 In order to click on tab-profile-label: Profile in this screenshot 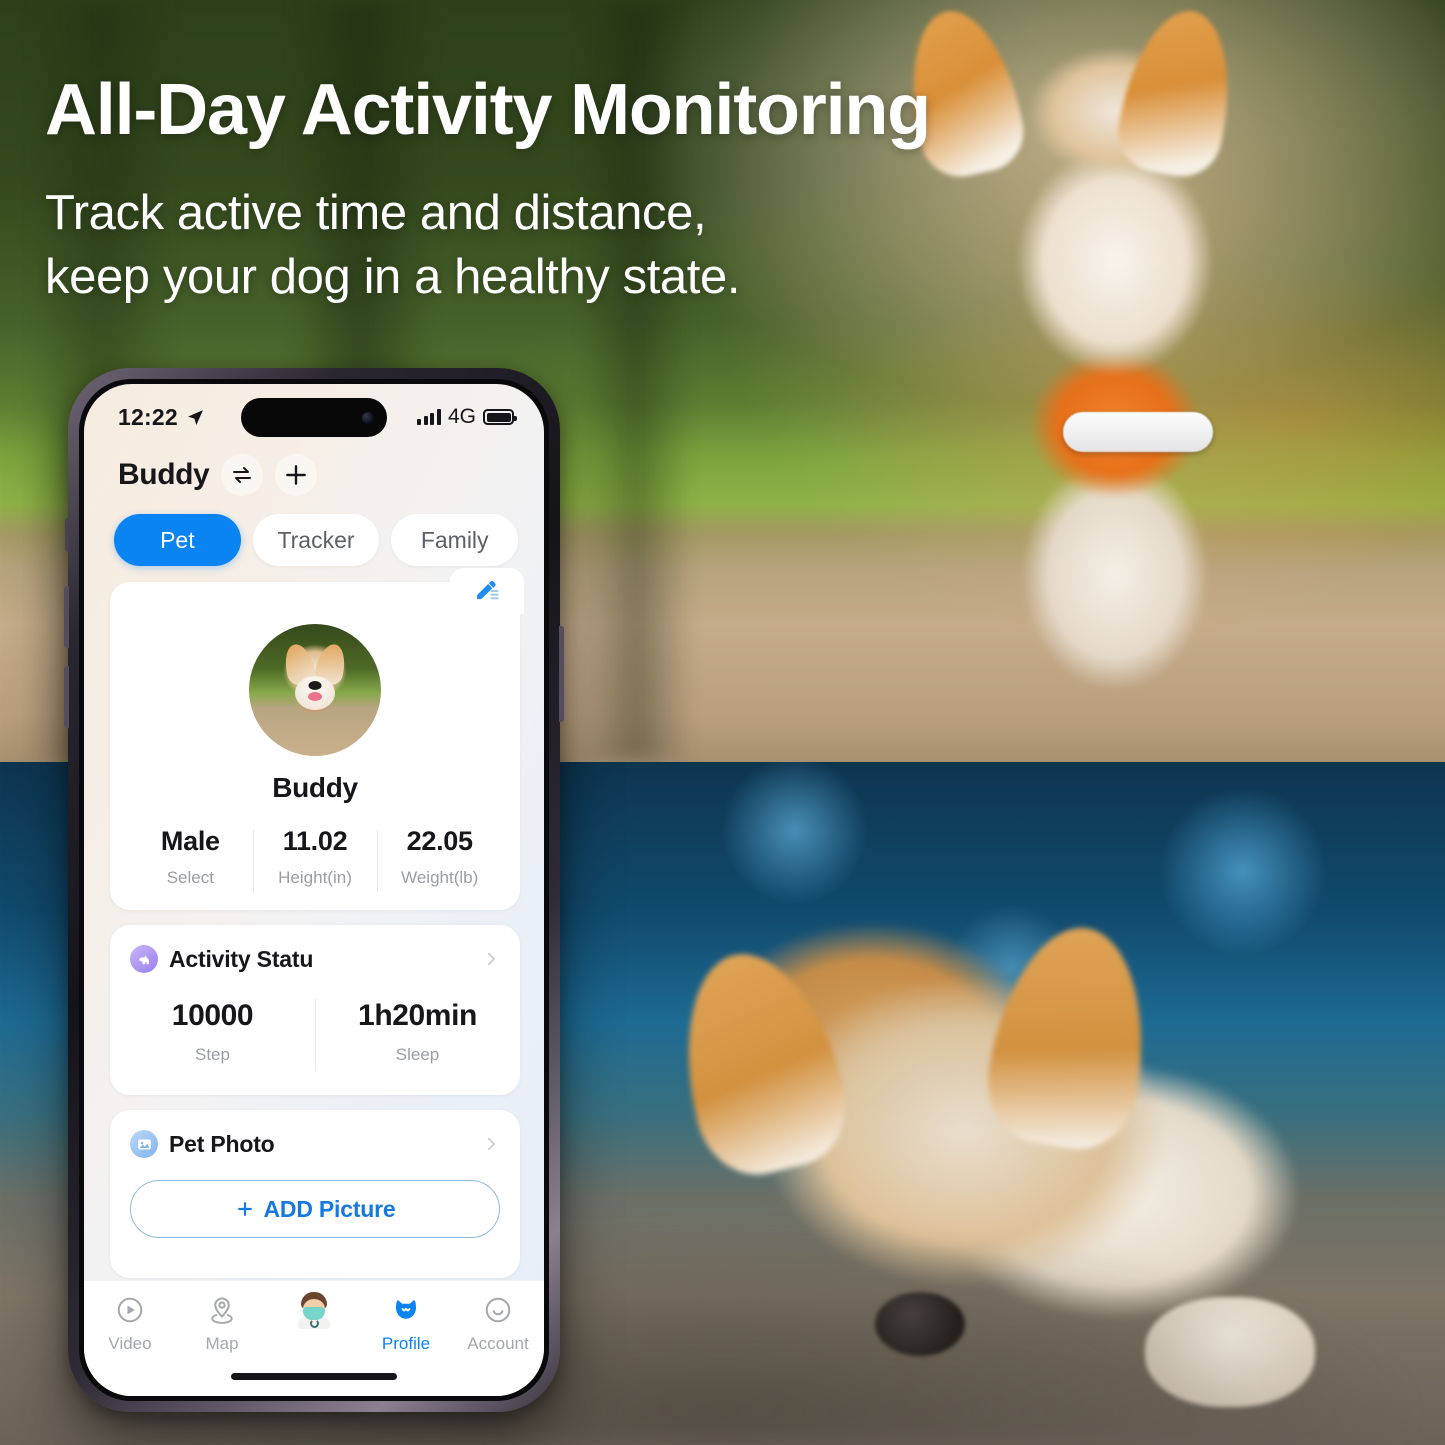, I will do `click(406, 1343)`.